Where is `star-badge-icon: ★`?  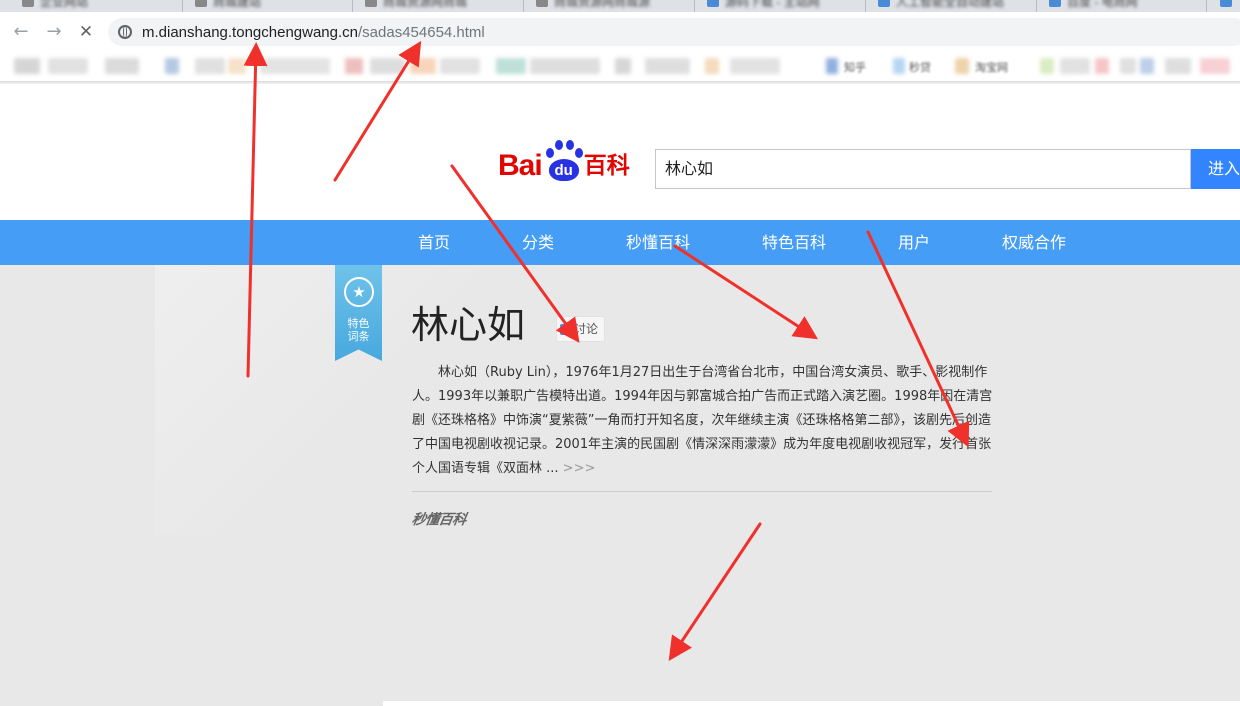
star-badge-icon: ★ is located at coordinates (359, 292).